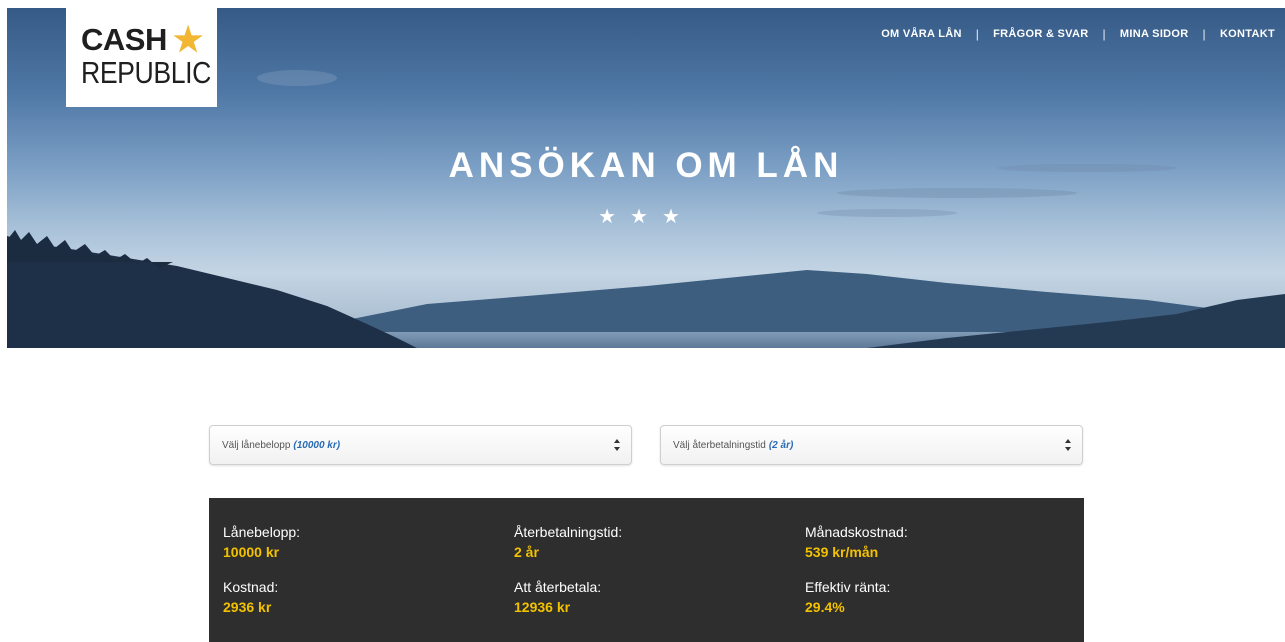  I want to click on repayment-term-select-value: (2 år), so click(781, 445).